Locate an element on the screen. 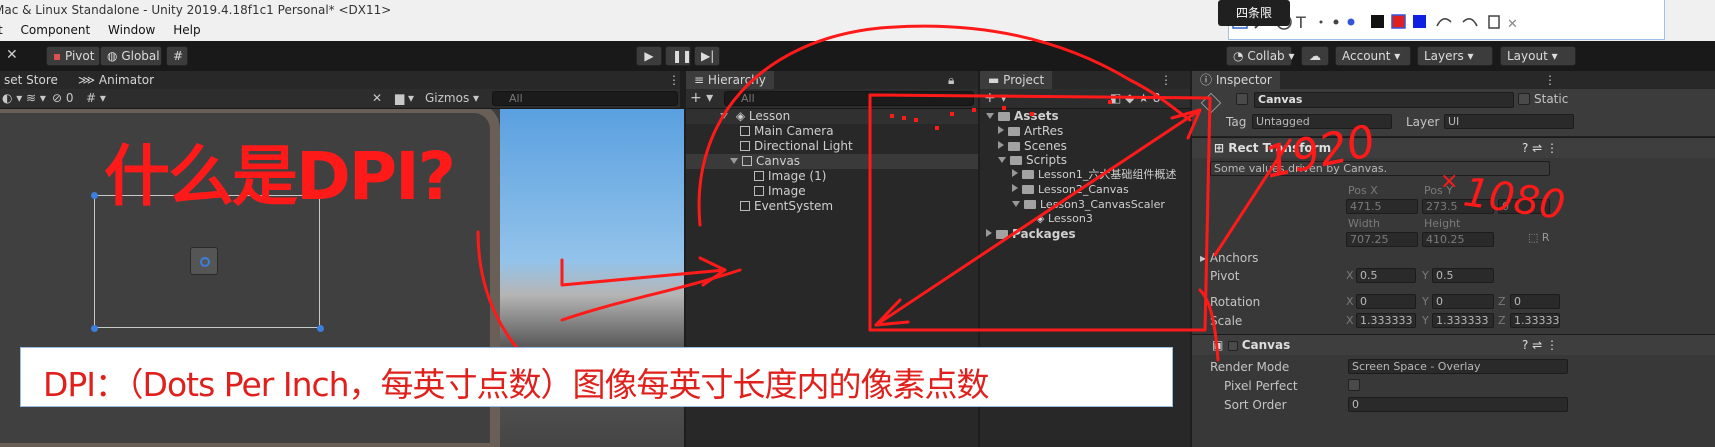 The image size is (1715, 447). hierarchy-item-label: Image (1) is located at coordinates (797, 176).